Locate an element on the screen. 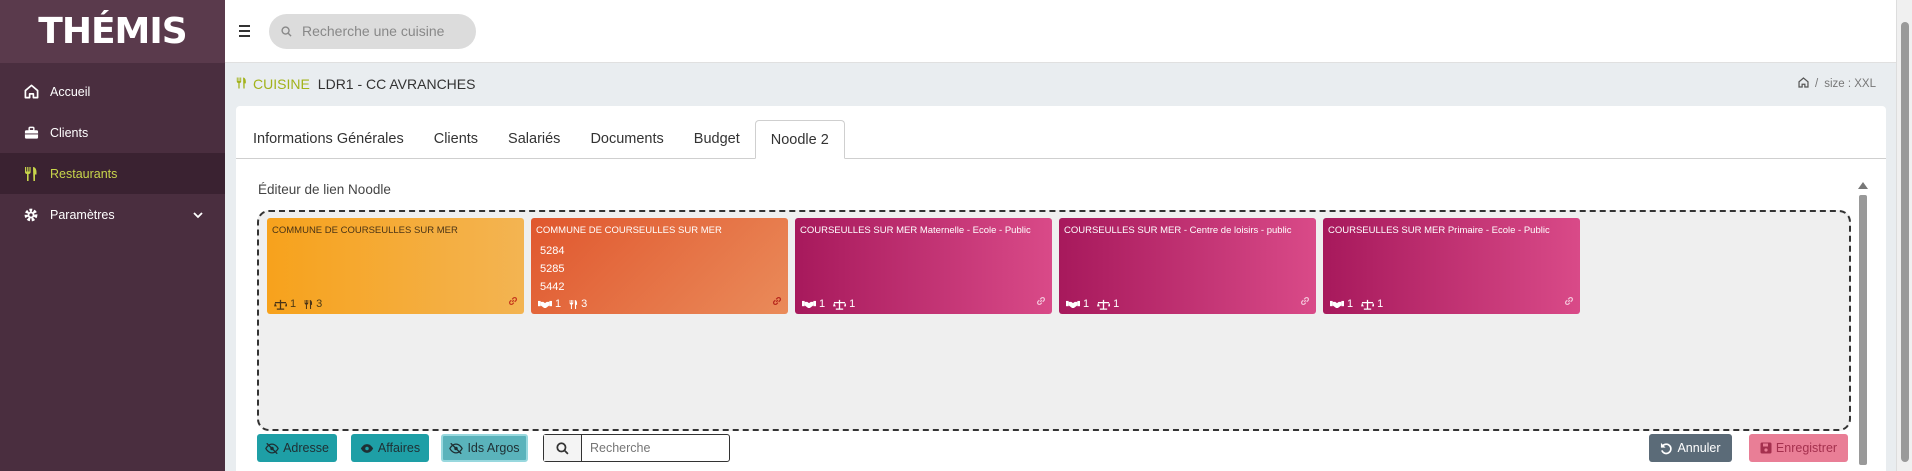 This screenshot has width=1912, height=471. eye-icon is located at coordinates (367, 448).